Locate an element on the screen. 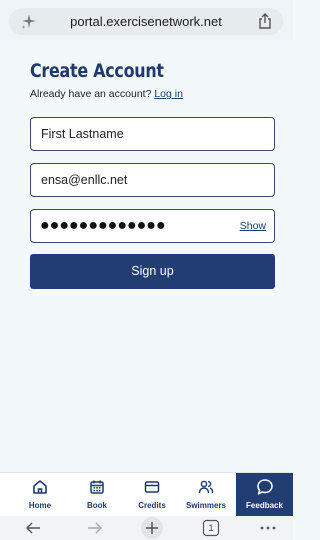 The image size is (320, 540). more-button is located at coordinates (268, 528).